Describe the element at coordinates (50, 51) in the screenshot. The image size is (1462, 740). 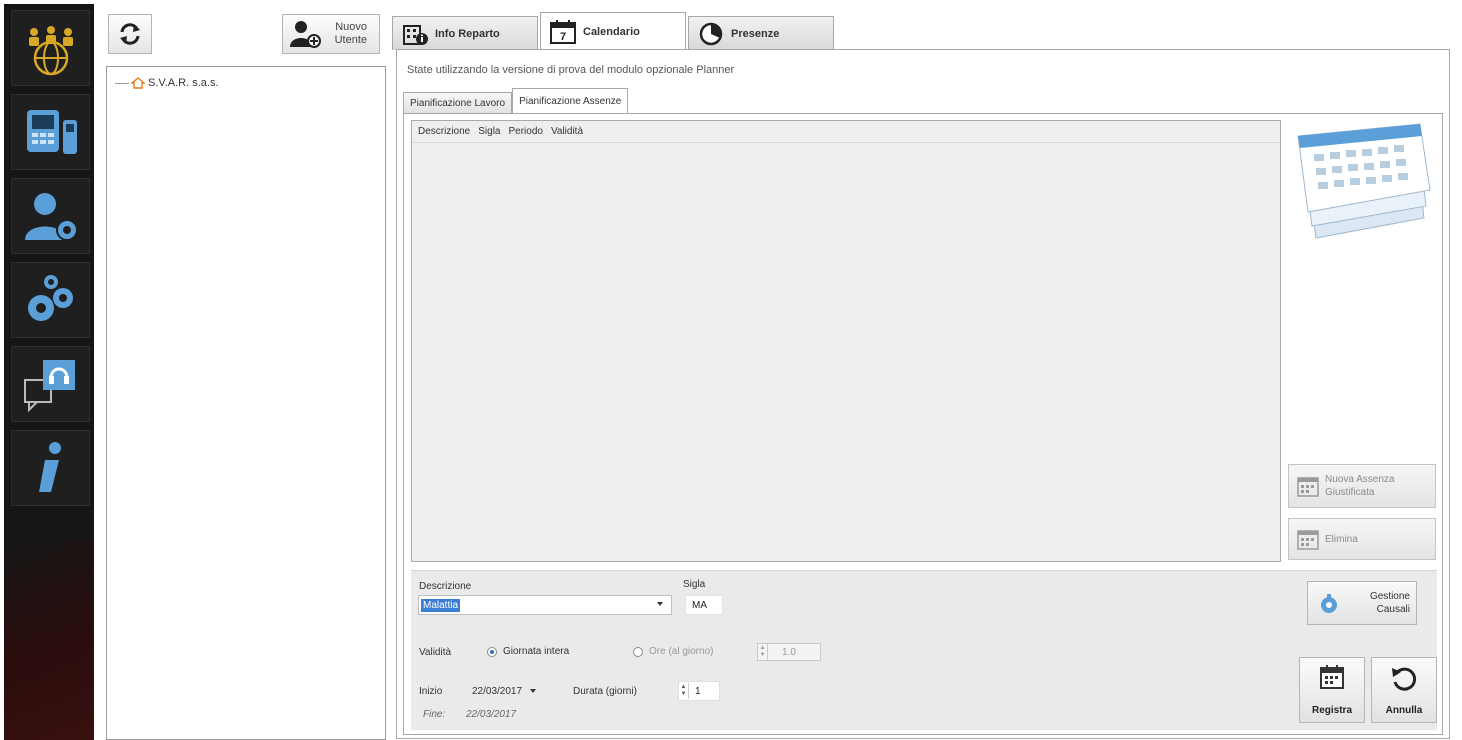
I see `people-globe-icon` at that location.